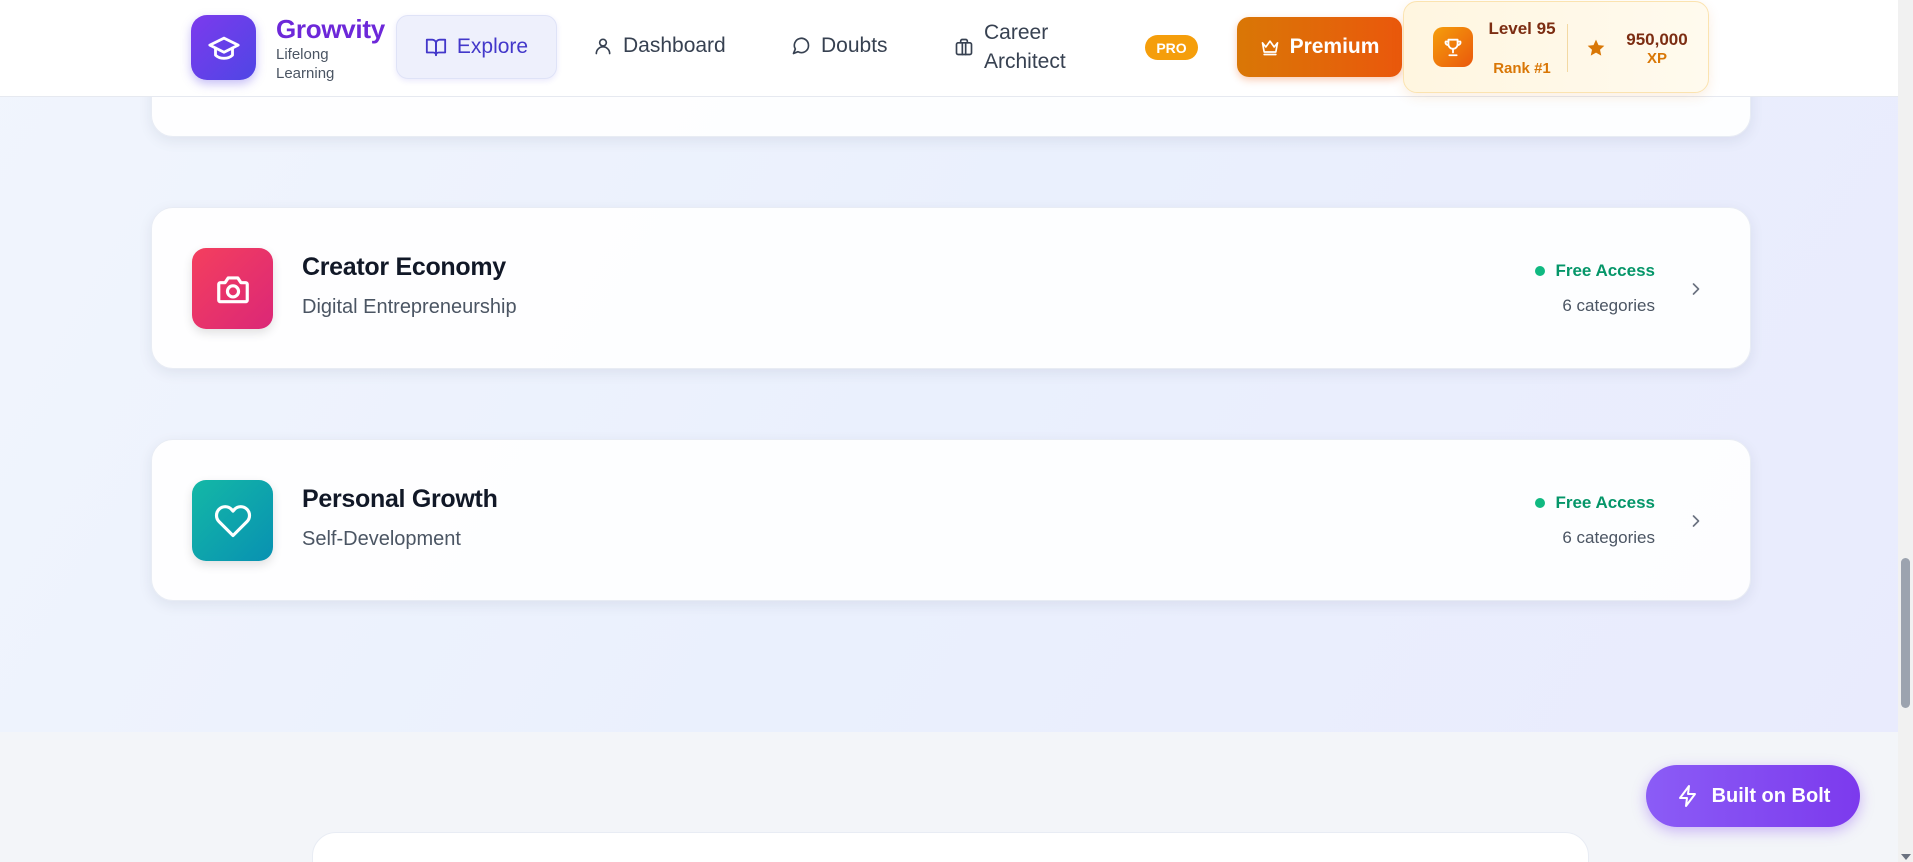 The height and width of the screenshot is (862, 1913). What do you see at coordinates (409, 307) in the screenshot?
I see `card-subtitle: Digital Entrepreneurship` at bounding box center [409, 307].